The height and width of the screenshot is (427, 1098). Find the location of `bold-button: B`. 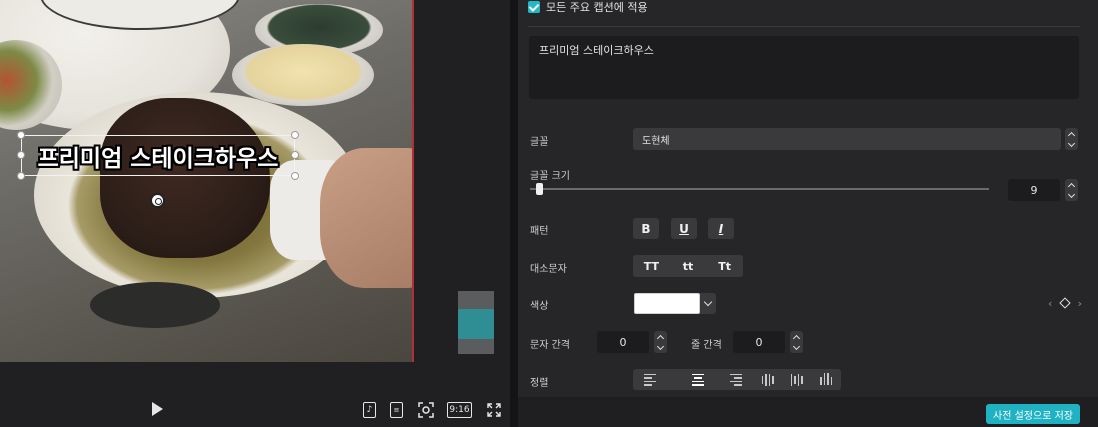

bold-button: B is located at coordinates (646, 228).